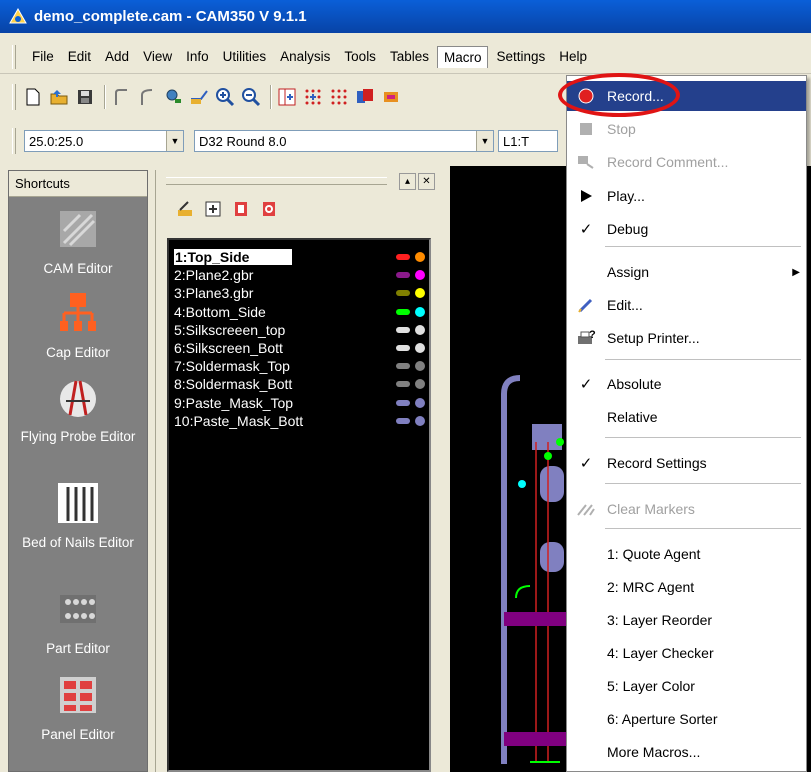 The height and width of the screenshot is (772, 811). What do you see at coordinates (287, 97) in the screenshot?
I see `grid-icon` at bounding box center [287, 97].